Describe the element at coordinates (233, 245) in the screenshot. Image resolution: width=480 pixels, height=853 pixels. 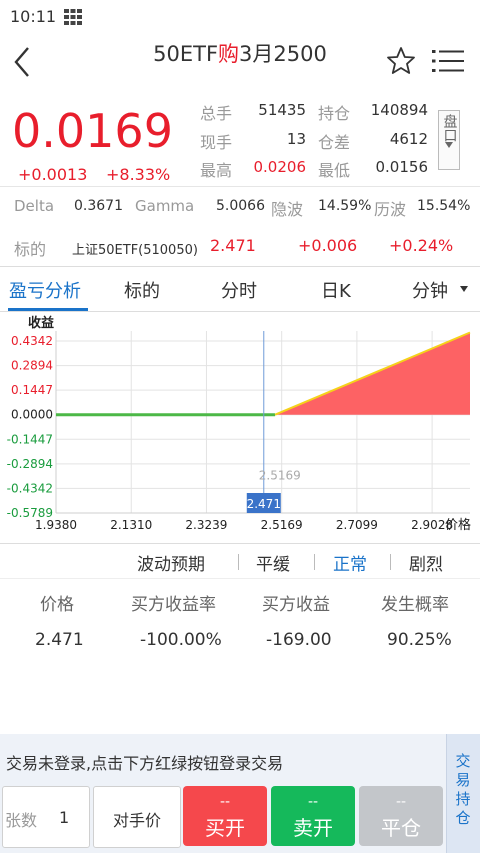
I see `underlying-price: 2.471` at that location.